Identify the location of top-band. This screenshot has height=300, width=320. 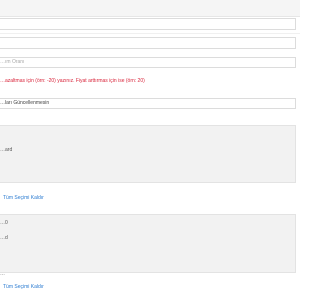
(150, 8).